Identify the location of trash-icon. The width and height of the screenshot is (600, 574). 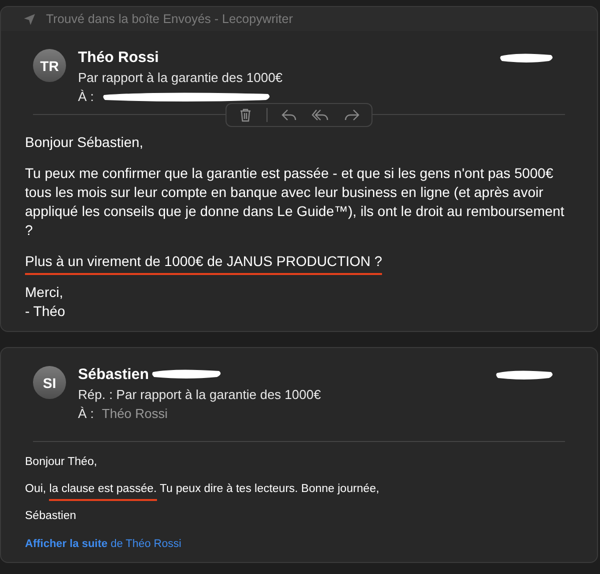
(245, 115).